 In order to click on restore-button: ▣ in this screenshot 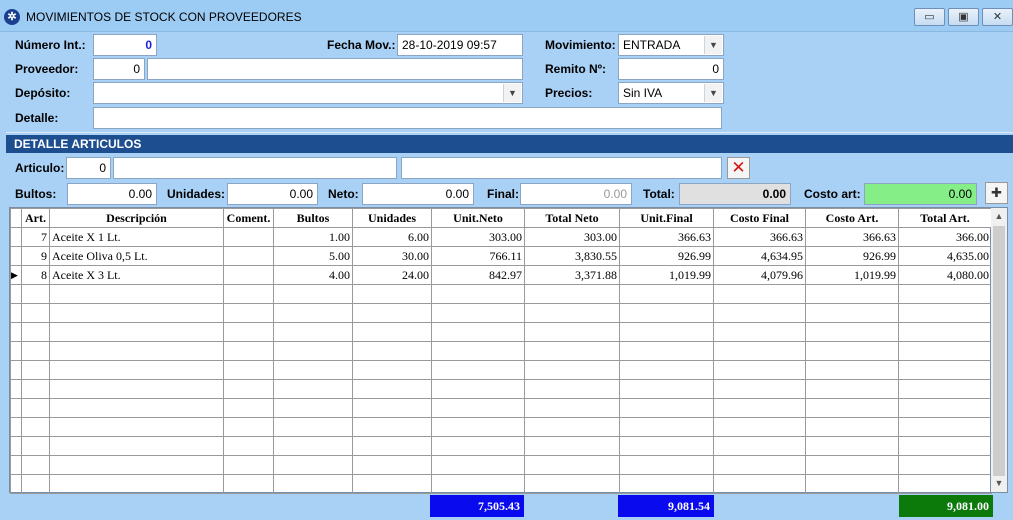, I will do `click(963, 17)`.